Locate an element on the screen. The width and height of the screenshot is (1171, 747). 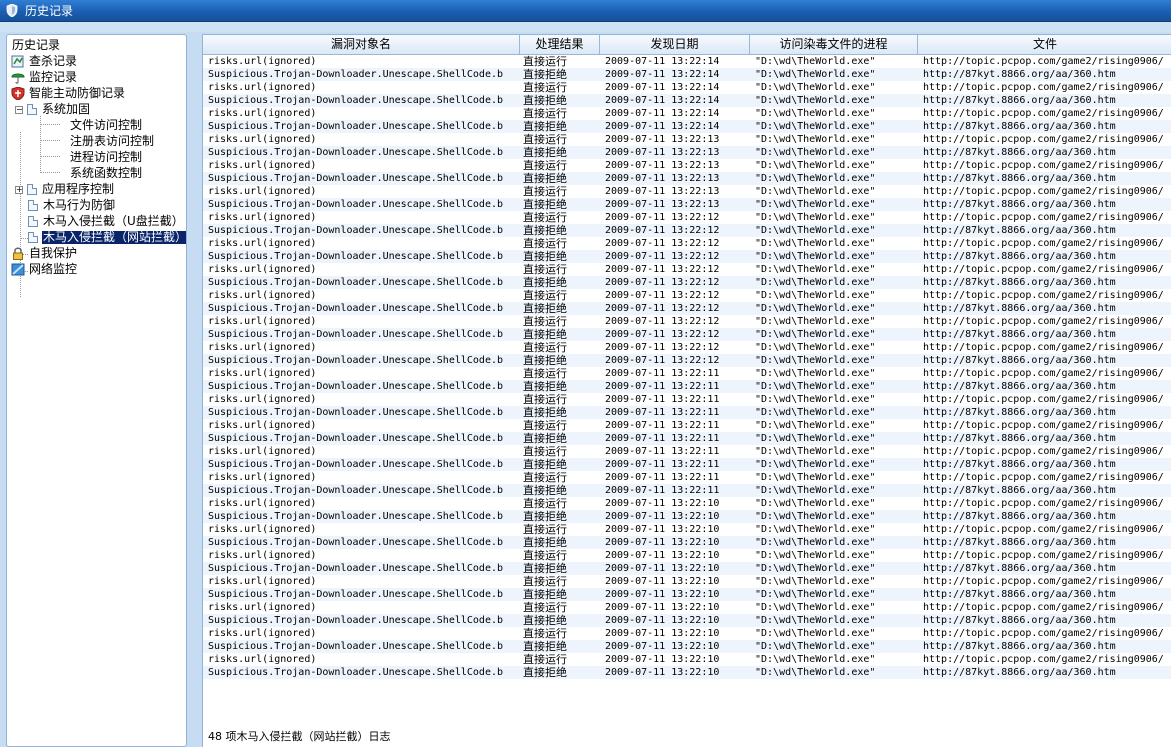
collapse-toggle-icon: − is located at coordinates (19, 109).